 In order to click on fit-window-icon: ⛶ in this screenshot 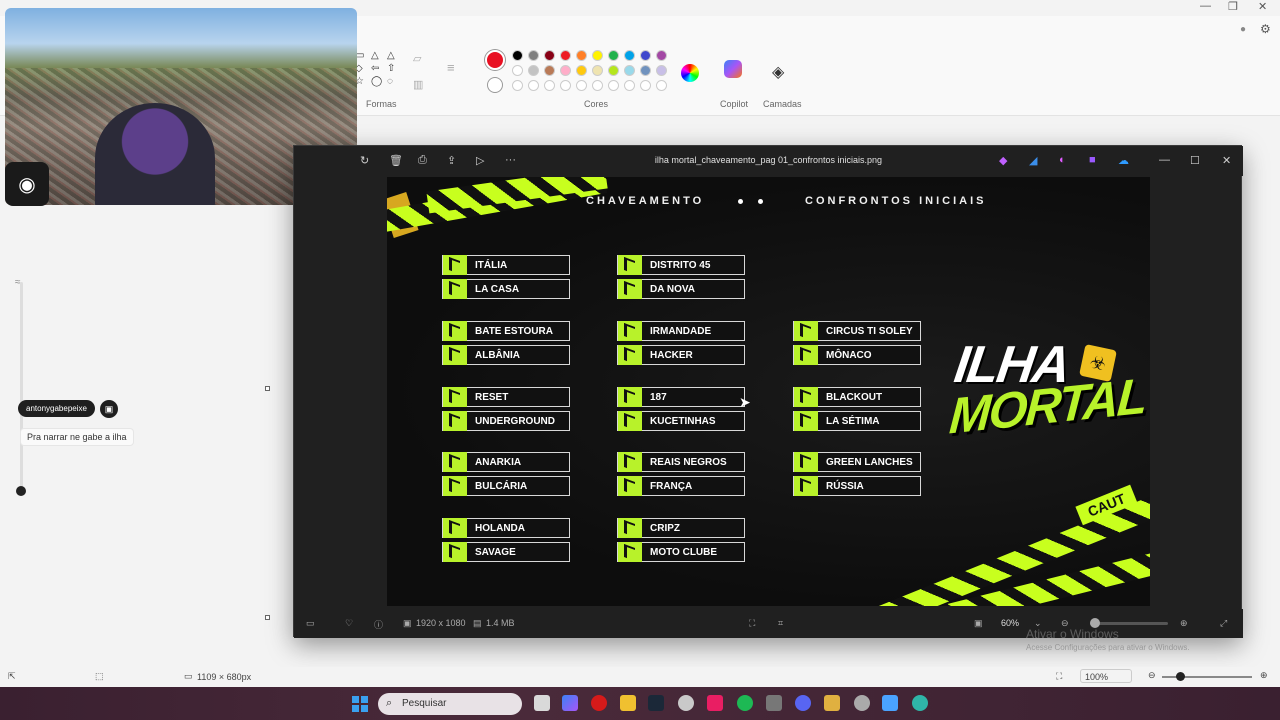, I will do `click(1059, 676)`.